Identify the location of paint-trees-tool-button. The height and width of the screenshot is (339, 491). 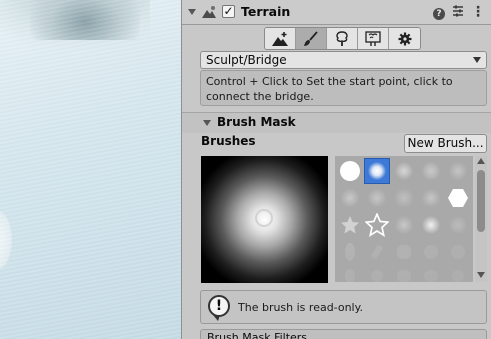
(342, 38).